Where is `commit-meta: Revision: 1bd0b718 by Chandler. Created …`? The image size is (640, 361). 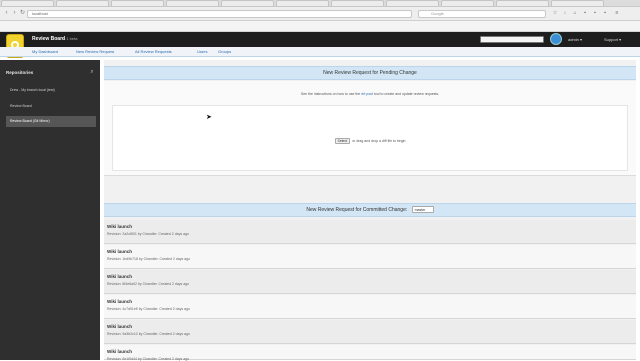 commit-meta: Revision: 1bd0b718 by Chandler. Created … is located at coordinates (149, 259).